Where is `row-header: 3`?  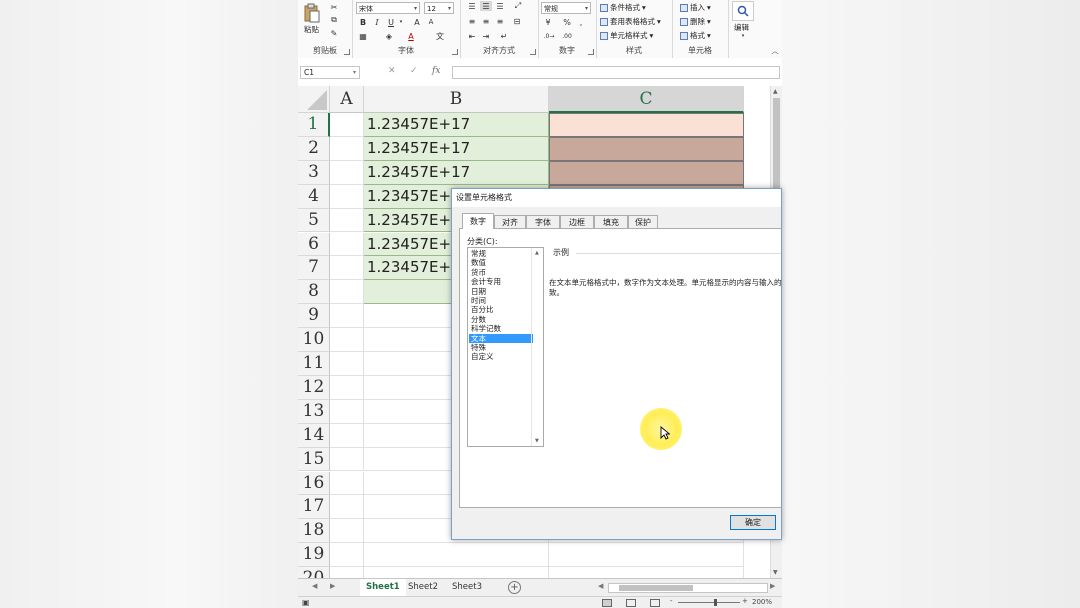 row-header: 3 is located at coordinates (314, 172).